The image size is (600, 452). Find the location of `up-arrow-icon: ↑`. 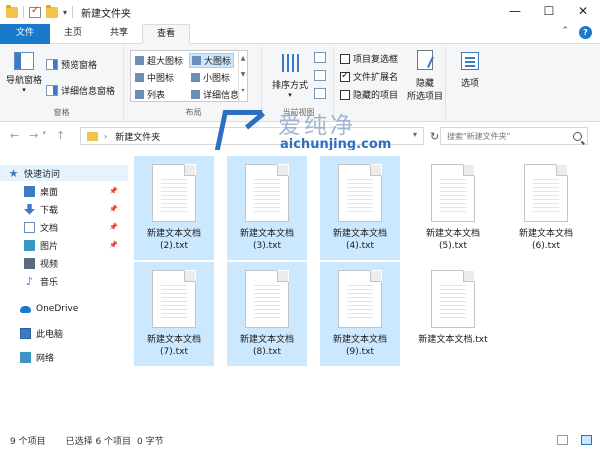

up-arrow-icon: ↑ is located at coordinates (60, 135).